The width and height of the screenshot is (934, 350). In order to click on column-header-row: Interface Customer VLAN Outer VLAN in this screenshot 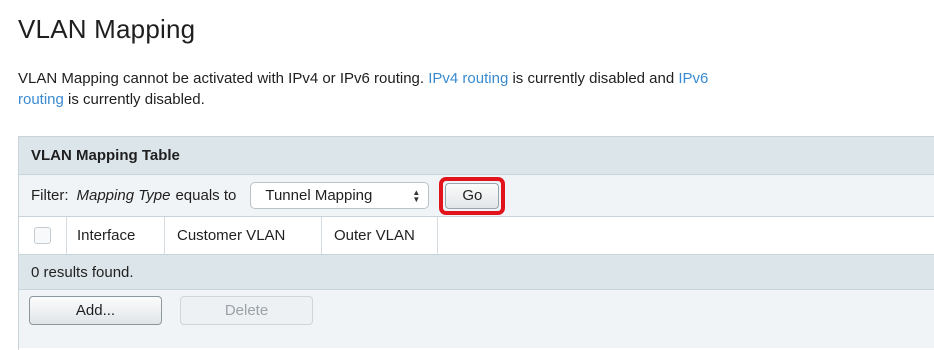, I will do `click(476, 236)`.